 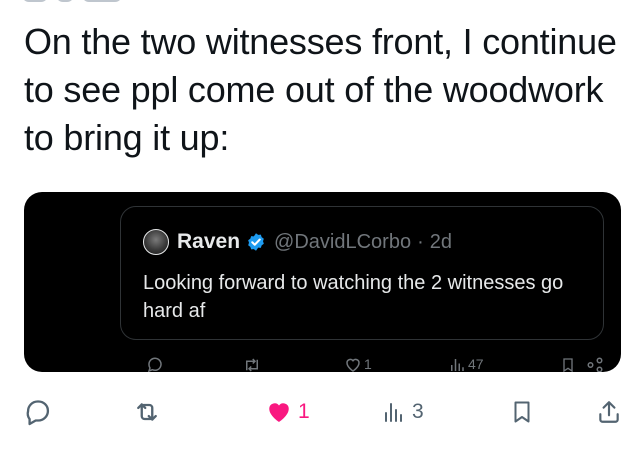 I want to click on like-button: 1, so click(x=288, y=412).